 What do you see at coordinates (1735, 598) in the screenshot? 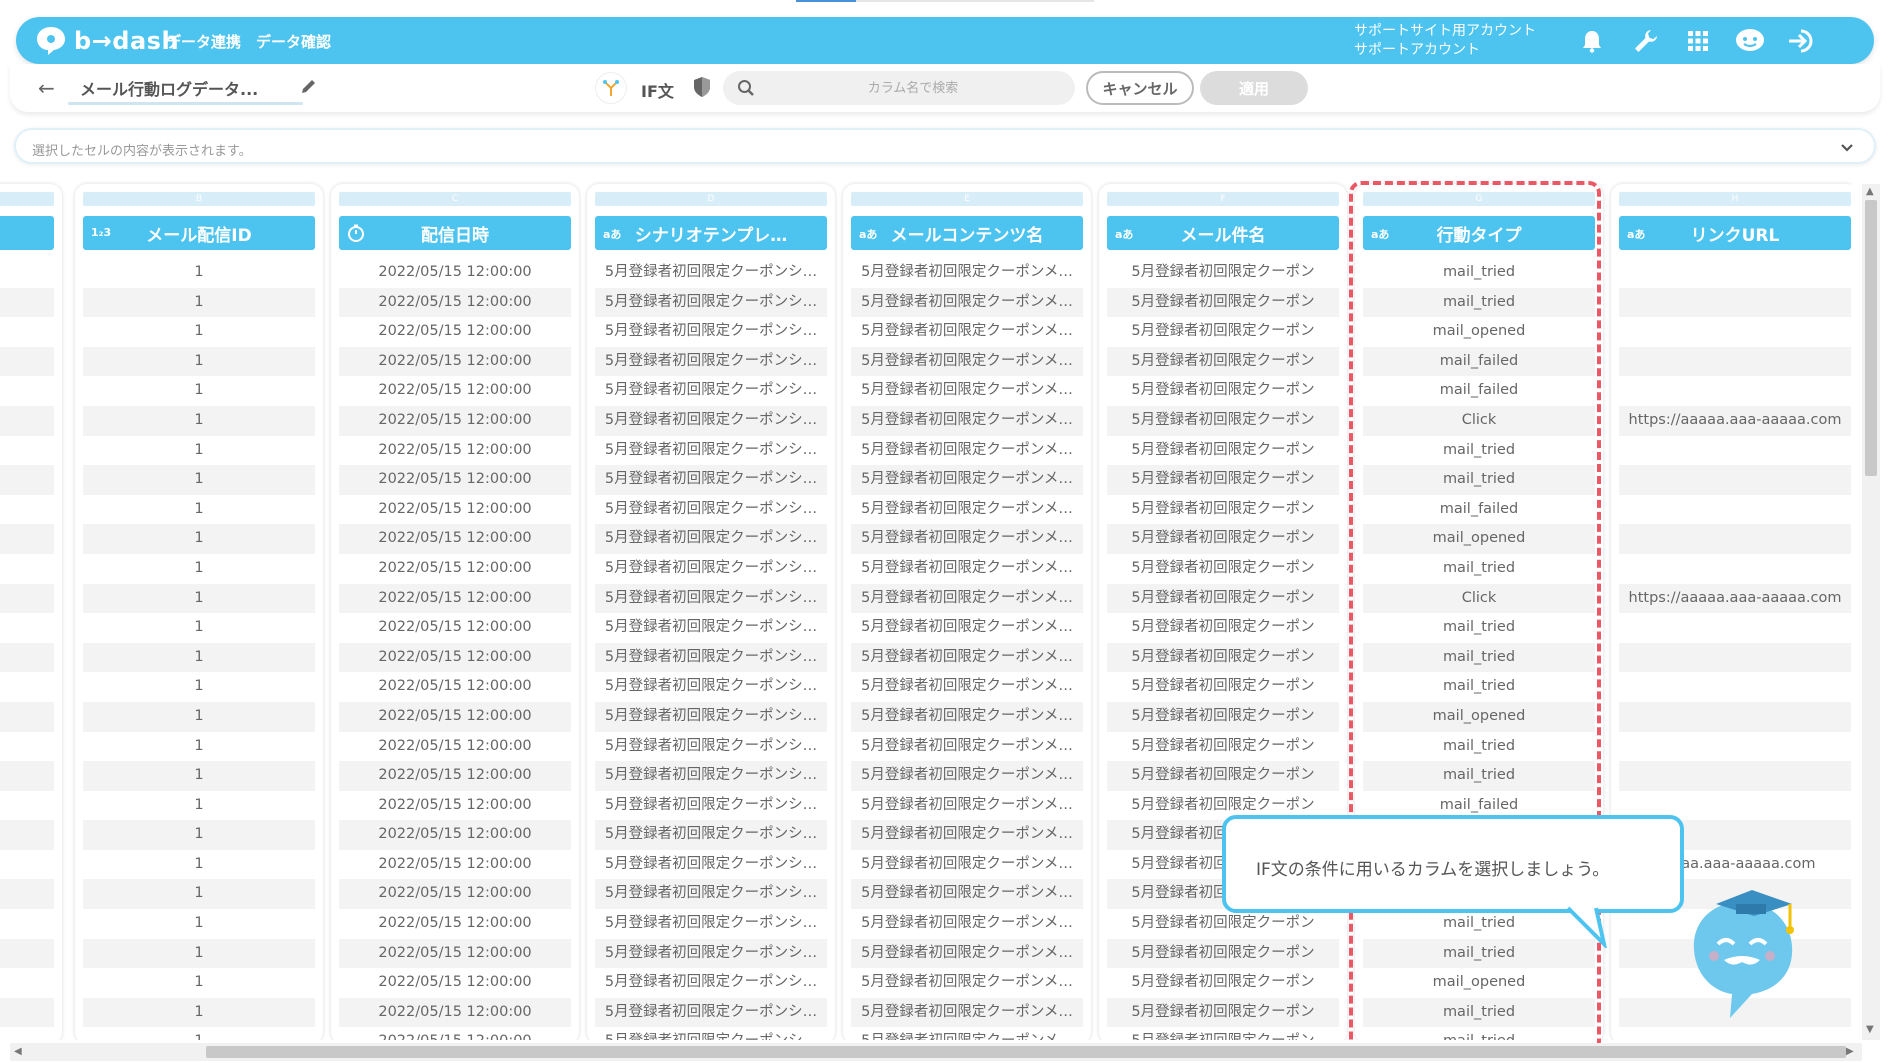
I see `grid-cell: https://aaaaa.aaa-aaaaa.com` at bounding box center [1735, 598].